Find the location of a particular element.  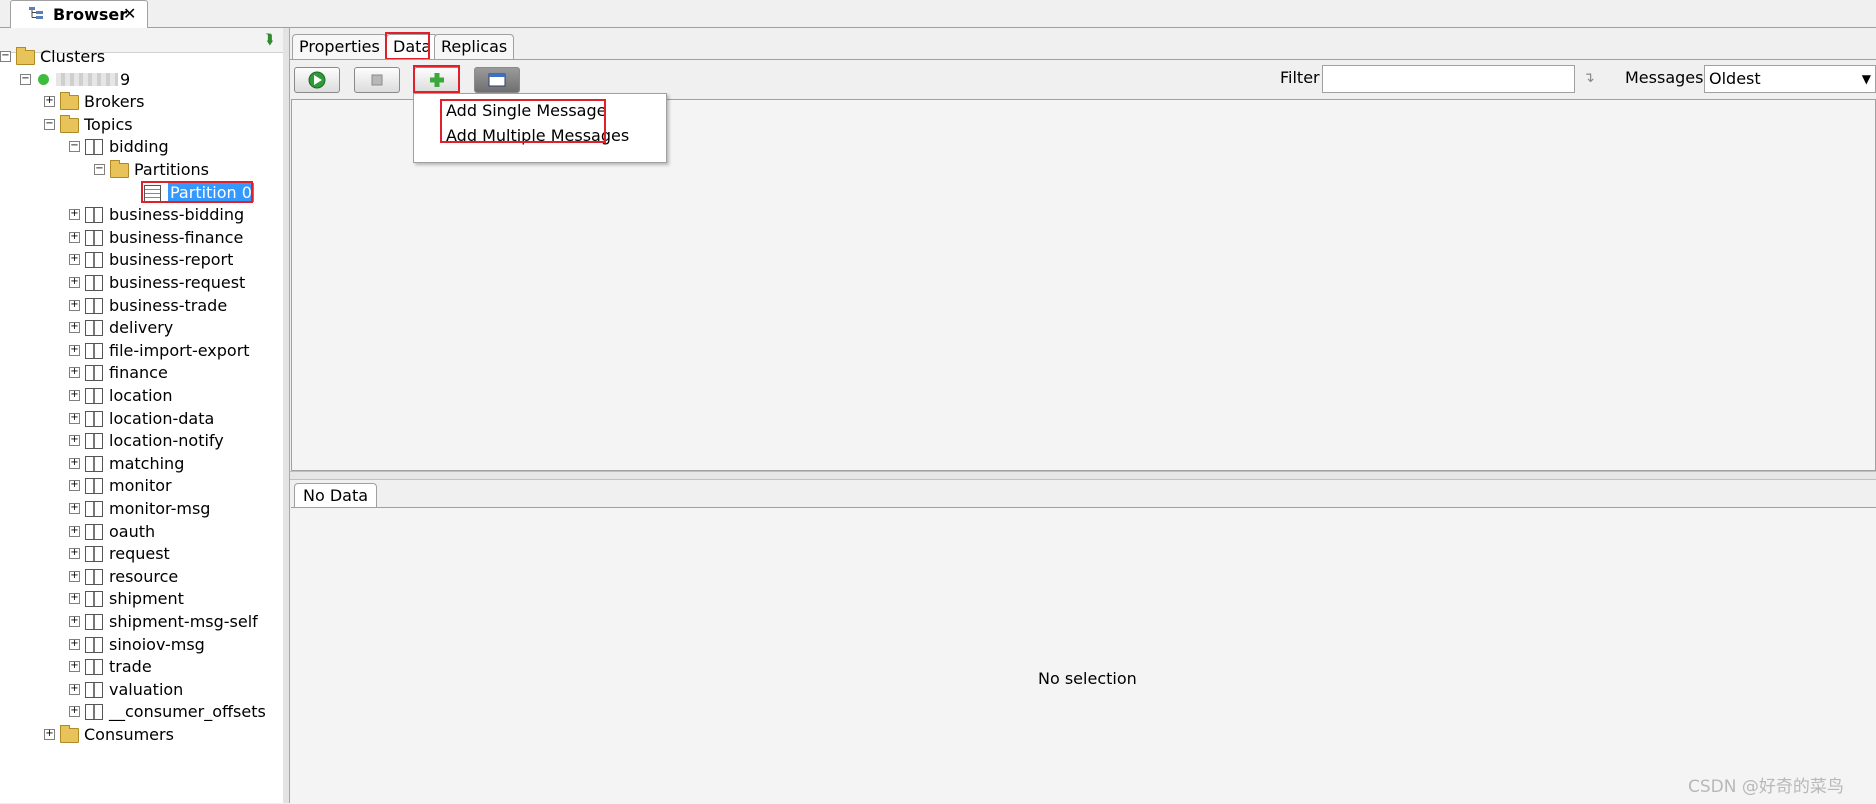

tree-node-topic: + monitor is located at coordinates (141, 486).